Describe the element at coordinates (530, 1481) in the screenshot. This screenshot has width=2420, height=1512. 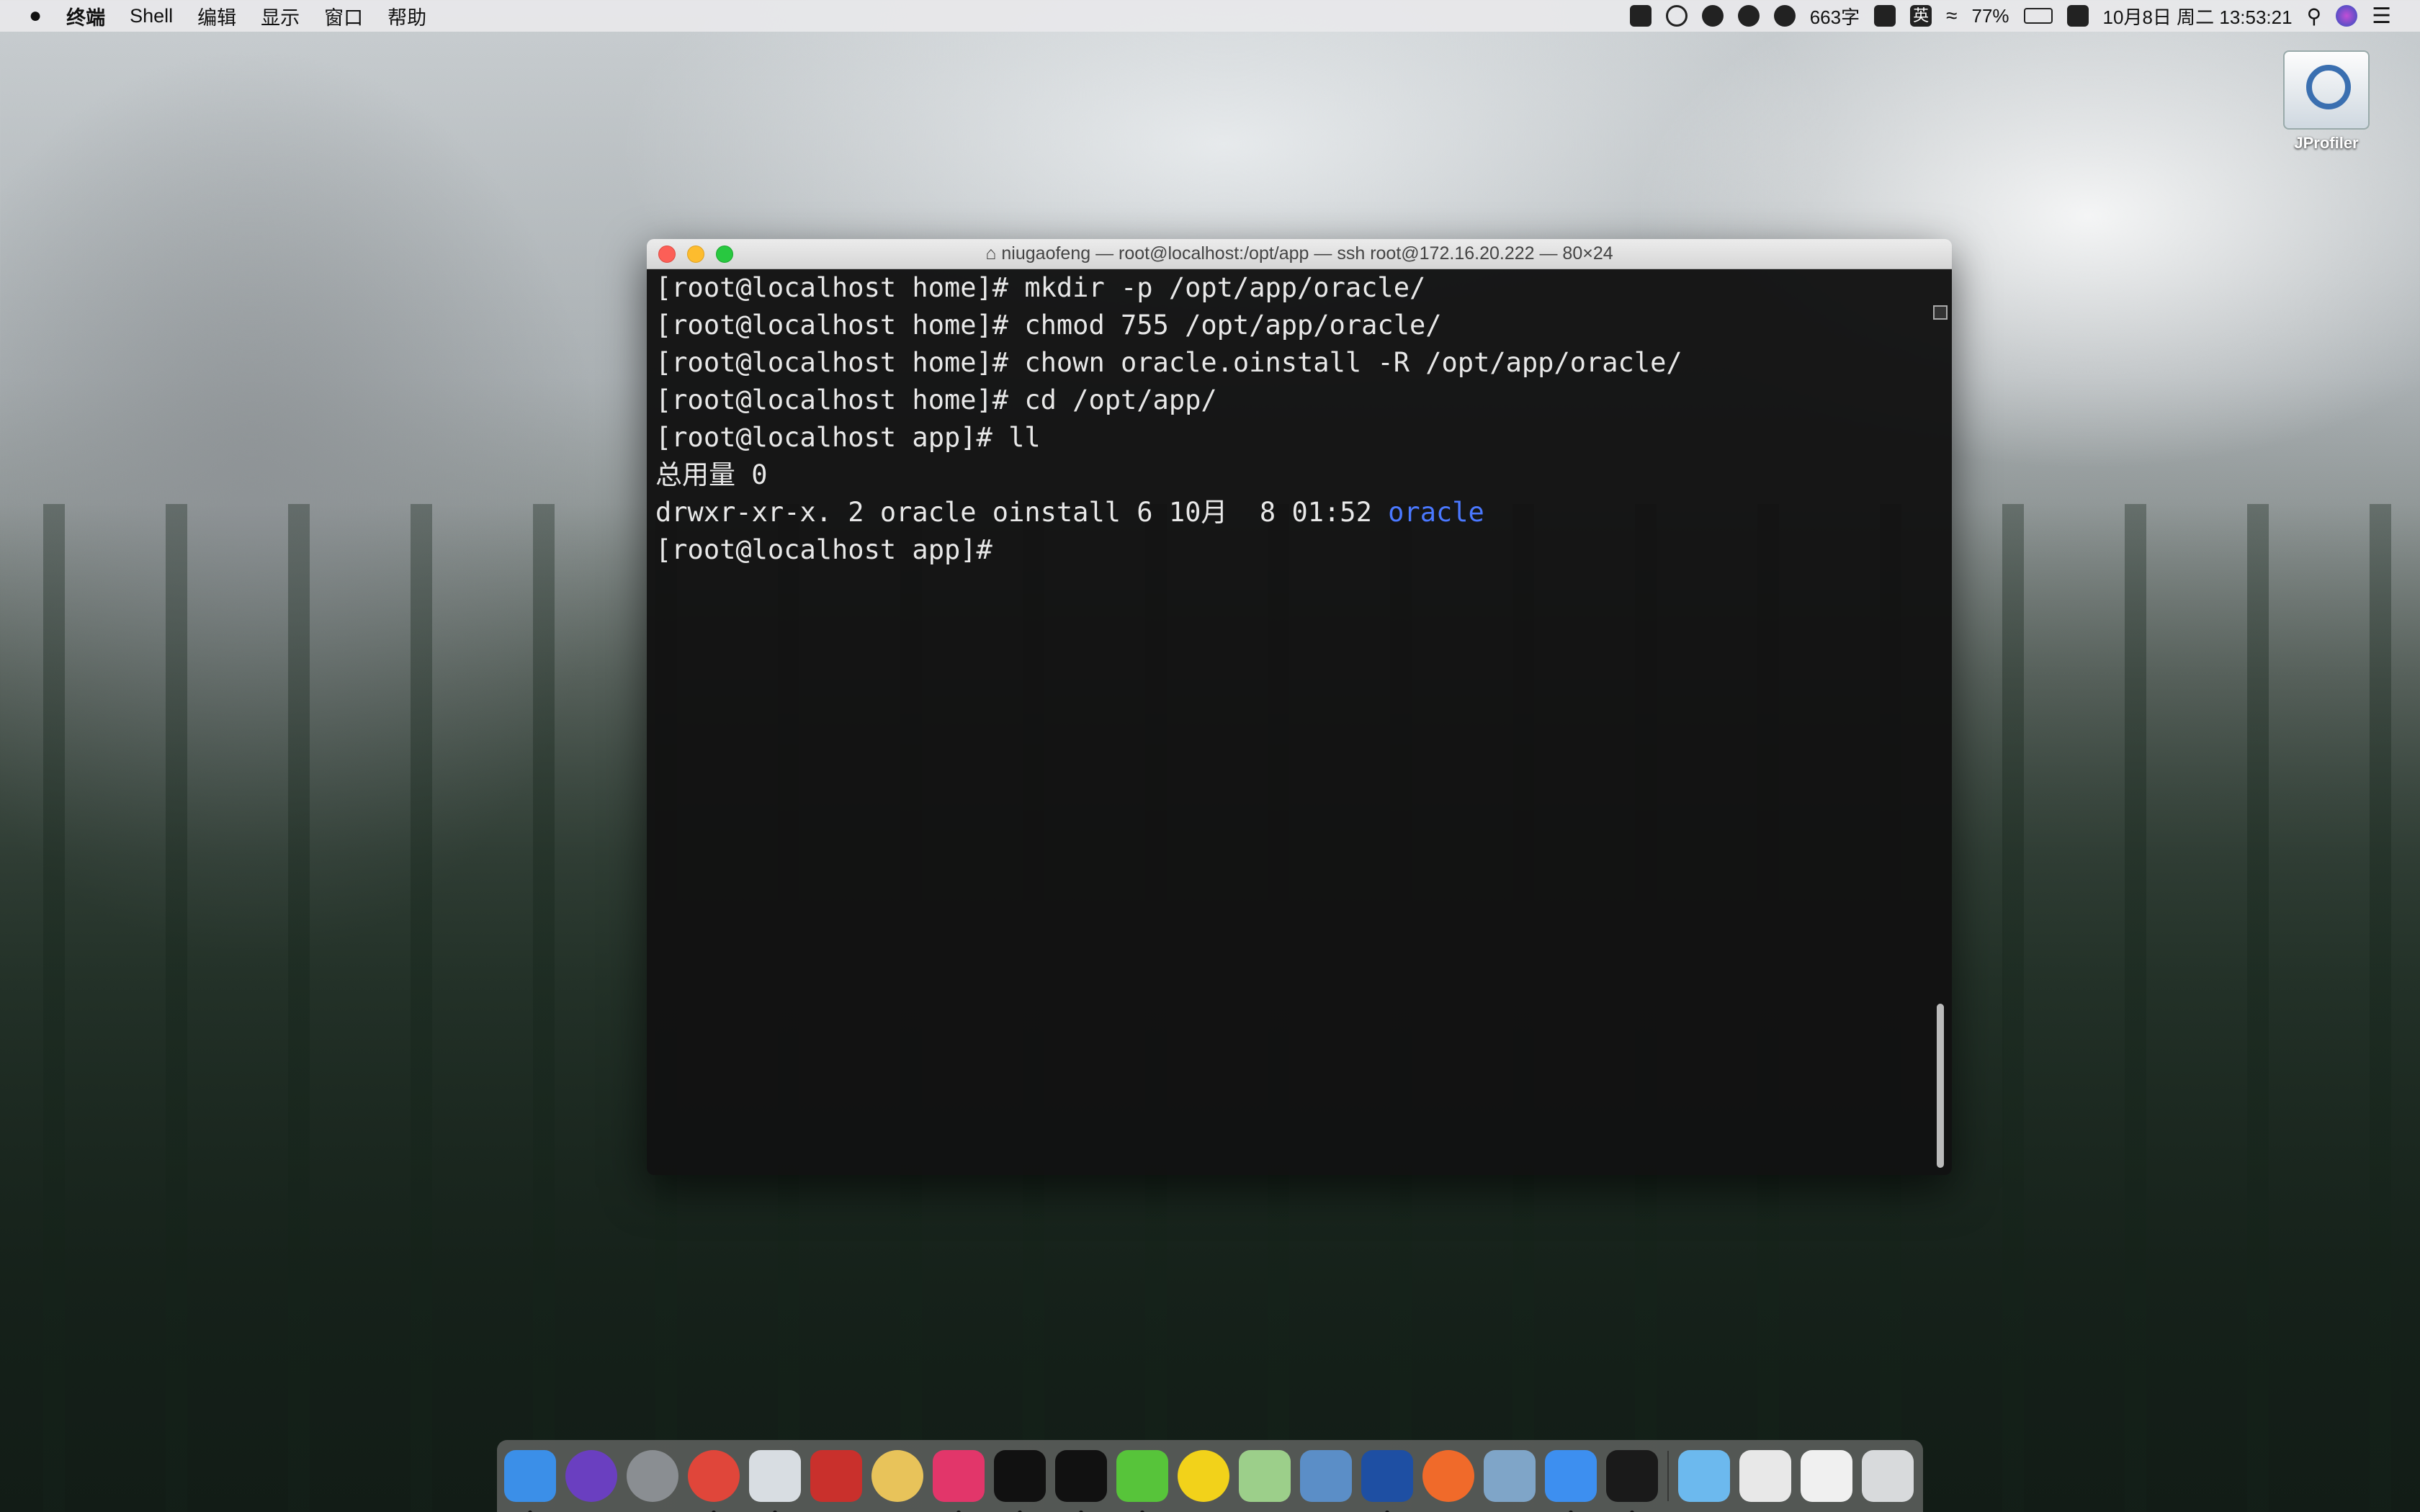
I see `dock-finder-icon` at that location.